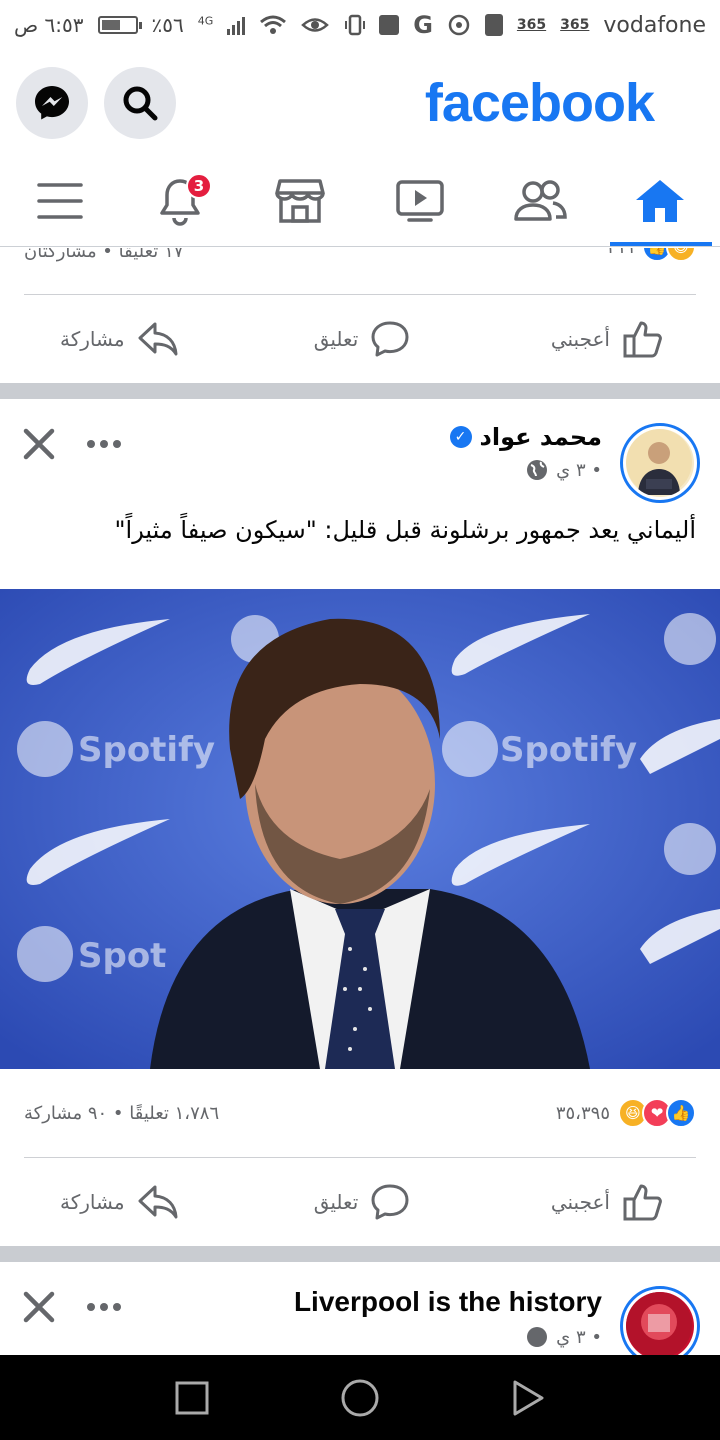  I want to click on post-actions: مشاركة تعليق أعجبني, so click(360, 1202).